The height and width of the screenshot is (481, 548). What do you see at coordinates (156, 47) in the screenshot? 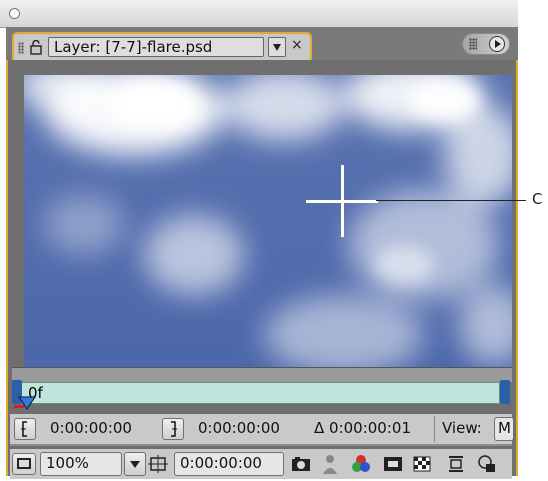
I see `layer-name-field: Layer: [7-7]-flare.psd` at bounding box center [156, 47].